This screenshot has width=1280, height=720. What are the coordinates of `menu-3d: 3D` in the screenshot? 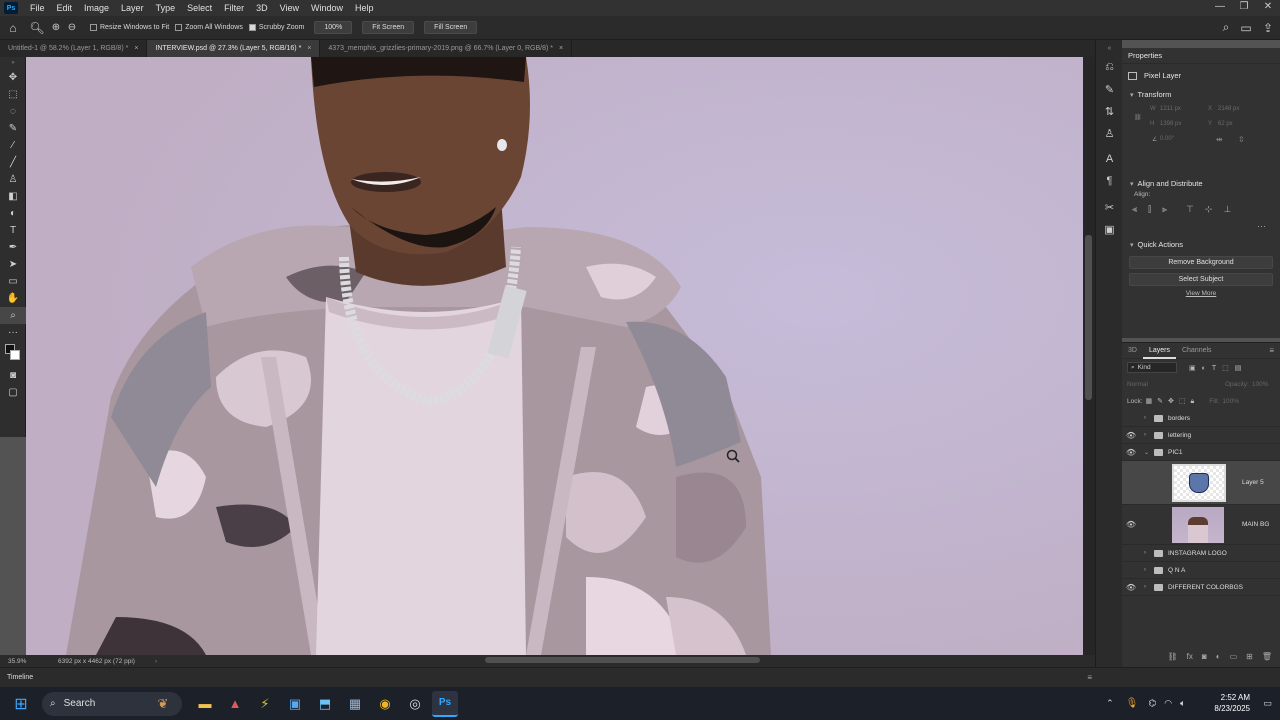 It's located at (262, 8).